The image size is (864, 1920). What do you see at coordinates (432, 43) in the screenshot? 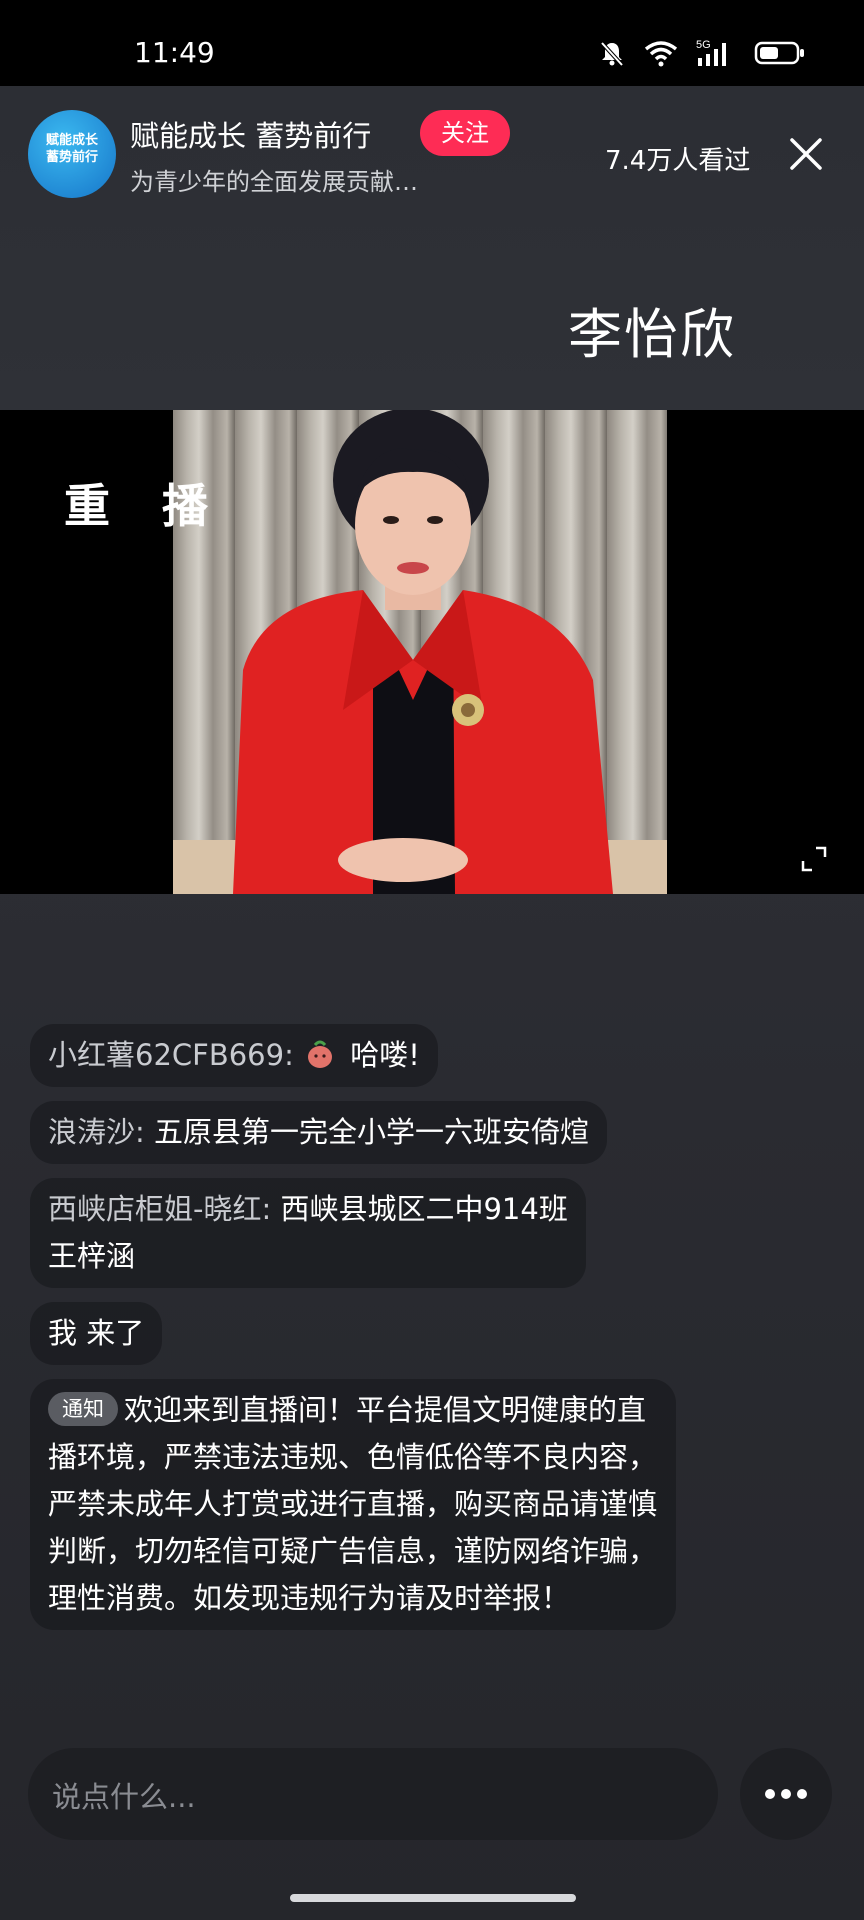
I see `status-bar: 11:49 5G` at bounding box center [432, 43].